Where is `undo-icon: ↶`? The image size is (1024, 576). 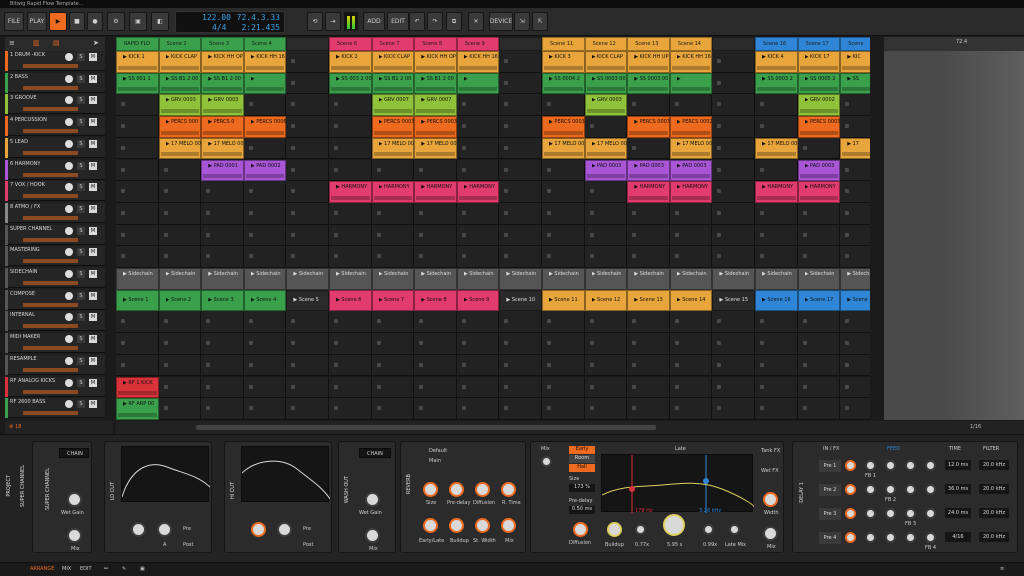 undo-icon: ↶ is located at coordinates (417, 21).